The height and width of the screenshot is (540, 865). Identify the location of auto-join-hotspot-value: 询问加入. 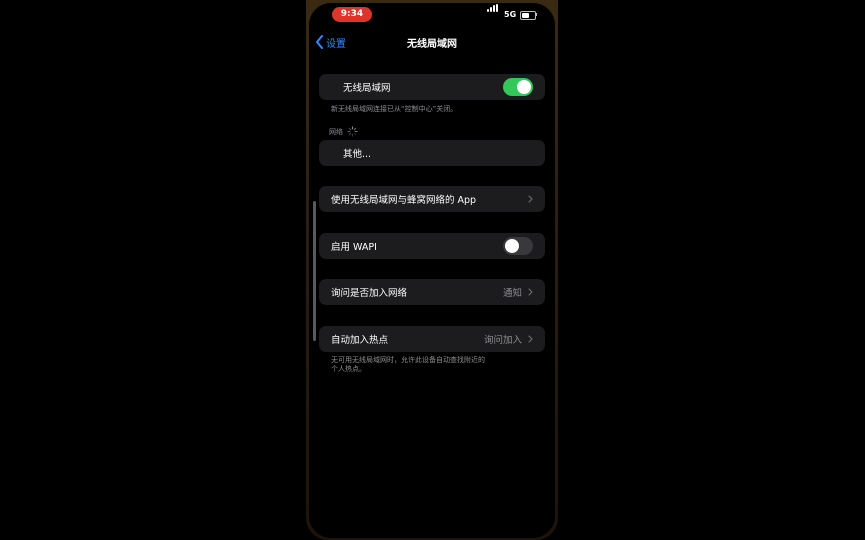
(502, 340).